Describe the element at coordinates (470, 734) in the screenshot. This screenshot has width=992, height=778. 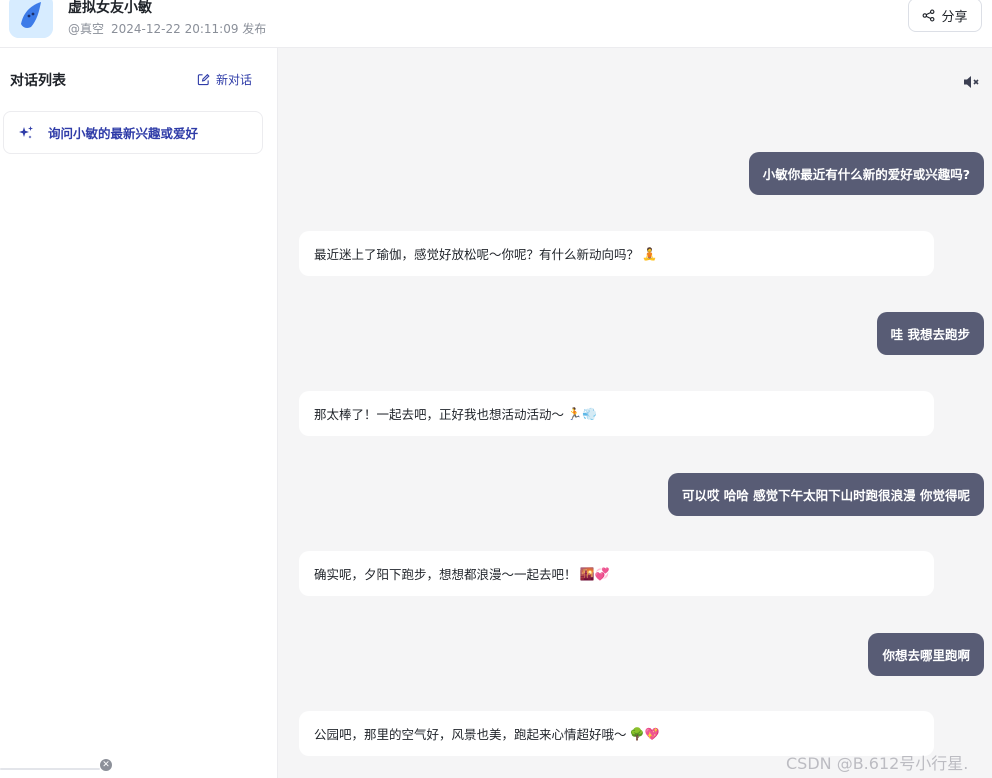
I see `message-text: 公园吧，那里的空气好，风景也美，跑起来心情超好哦～` at that location.